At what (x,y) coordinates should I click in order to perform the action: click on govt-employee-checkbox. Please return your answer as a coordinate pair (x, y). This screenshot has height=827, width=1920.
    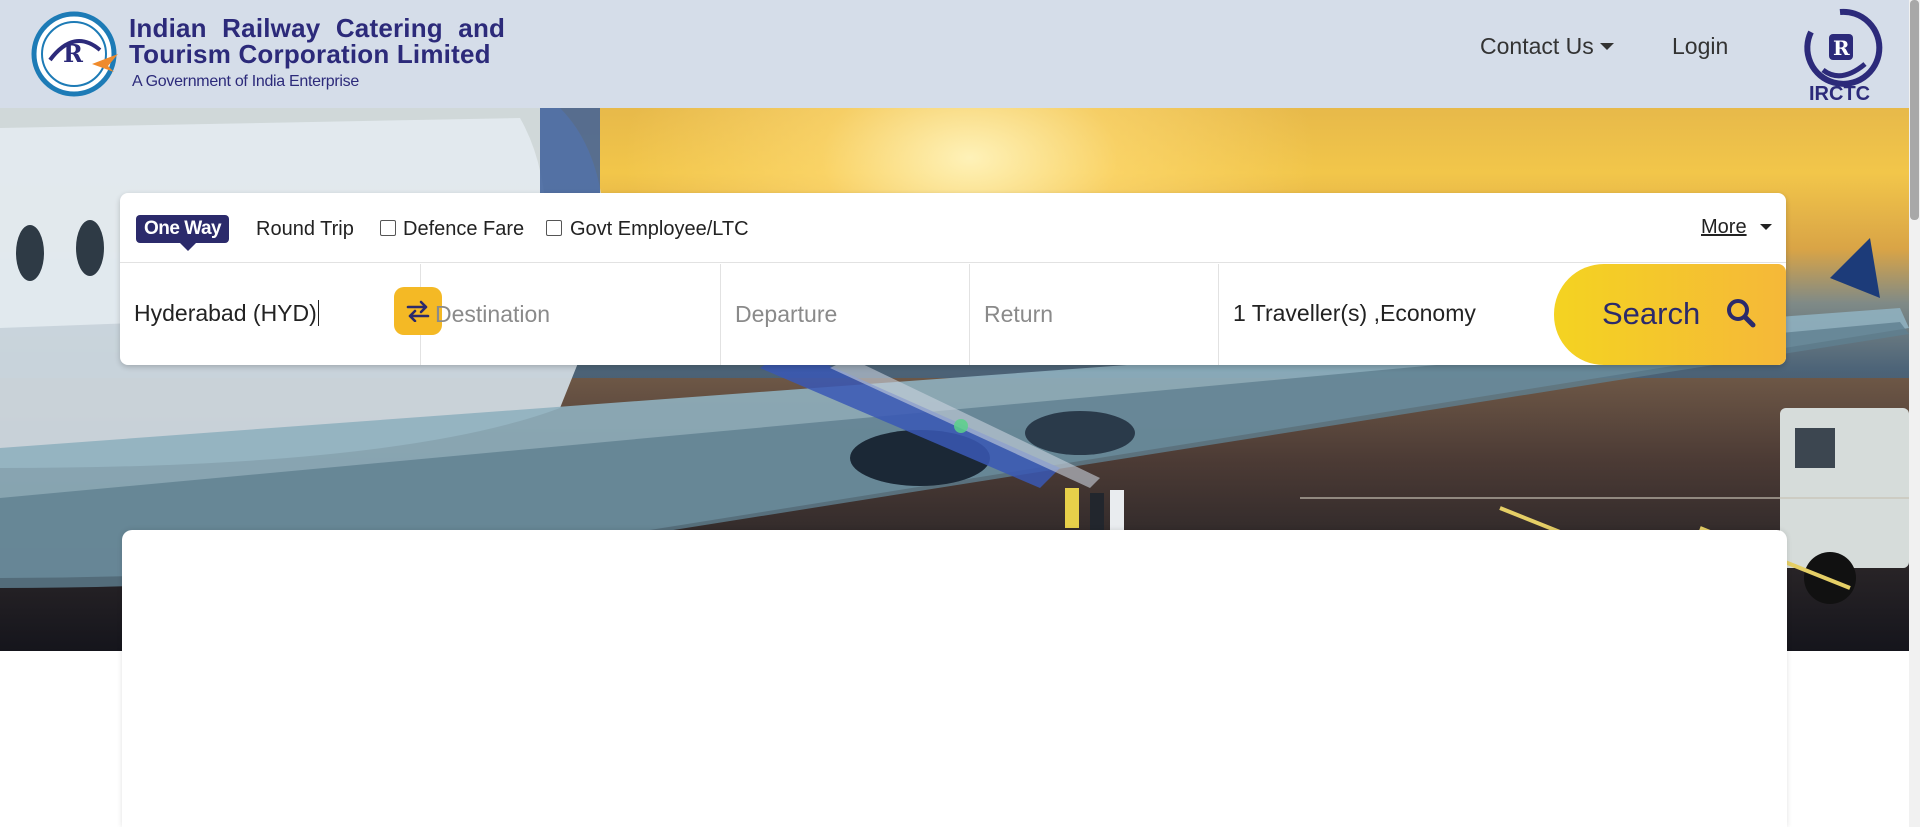
    Looking at the image, I should click on (554, 228).